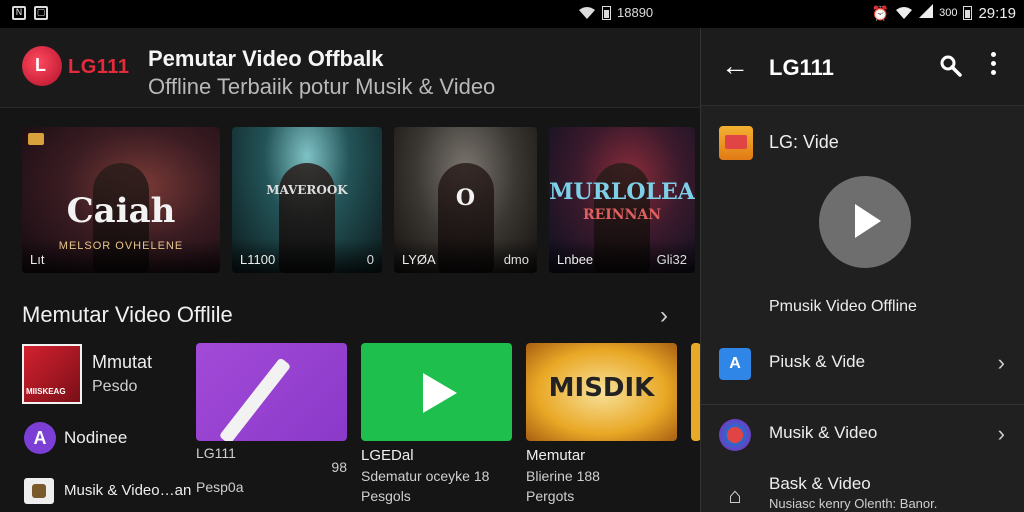 This screenshot has width=1024, height=512. What do you see at coordinates (41, 13) in the screenshot?
I see `gallery-icon: ▢` at bounding box center [41, 13].